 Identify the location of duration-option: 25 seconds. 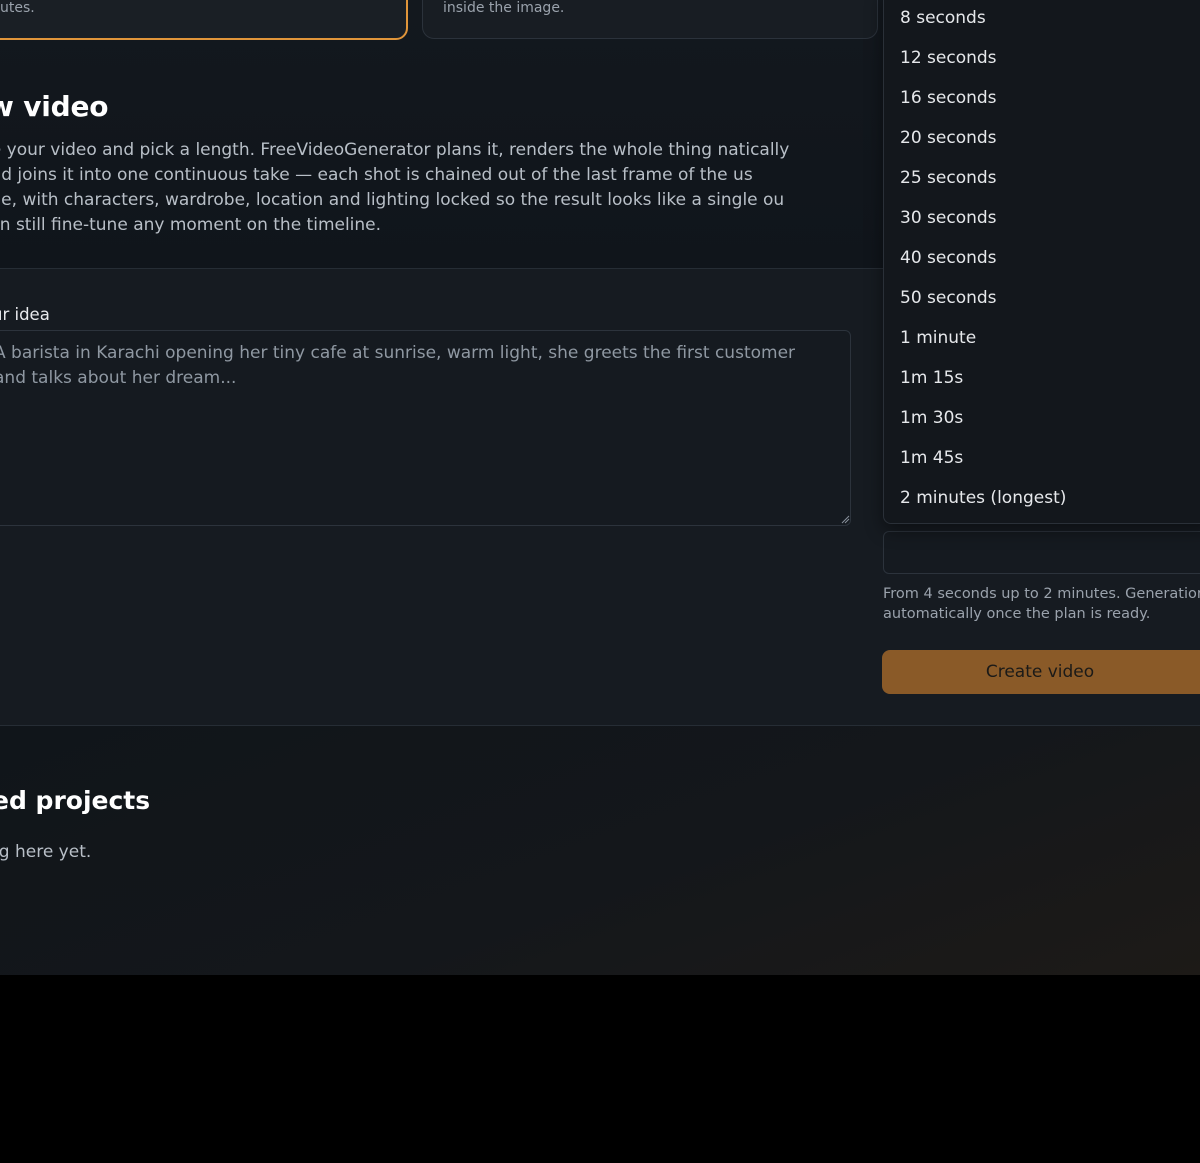
(948, 178).